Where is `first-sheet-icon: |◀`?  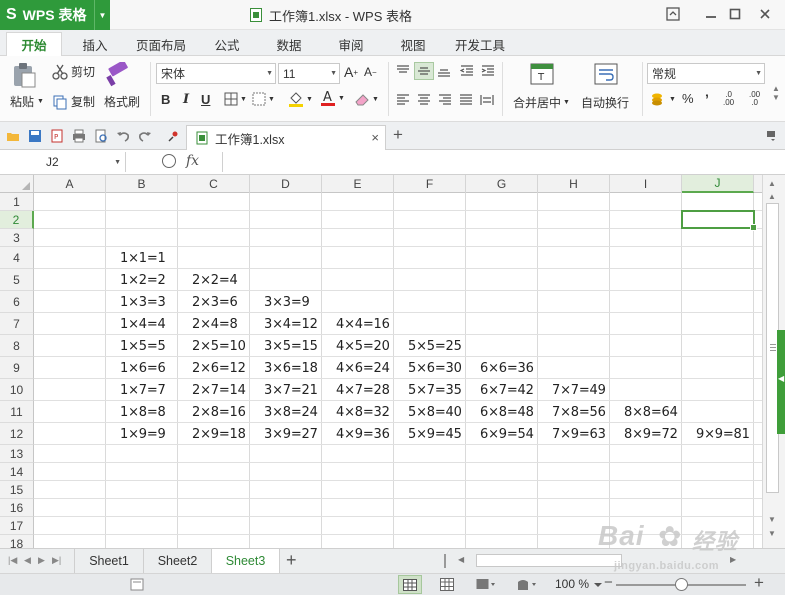 first-sheet-icon: |◀ is located at coordinates (12, 560).